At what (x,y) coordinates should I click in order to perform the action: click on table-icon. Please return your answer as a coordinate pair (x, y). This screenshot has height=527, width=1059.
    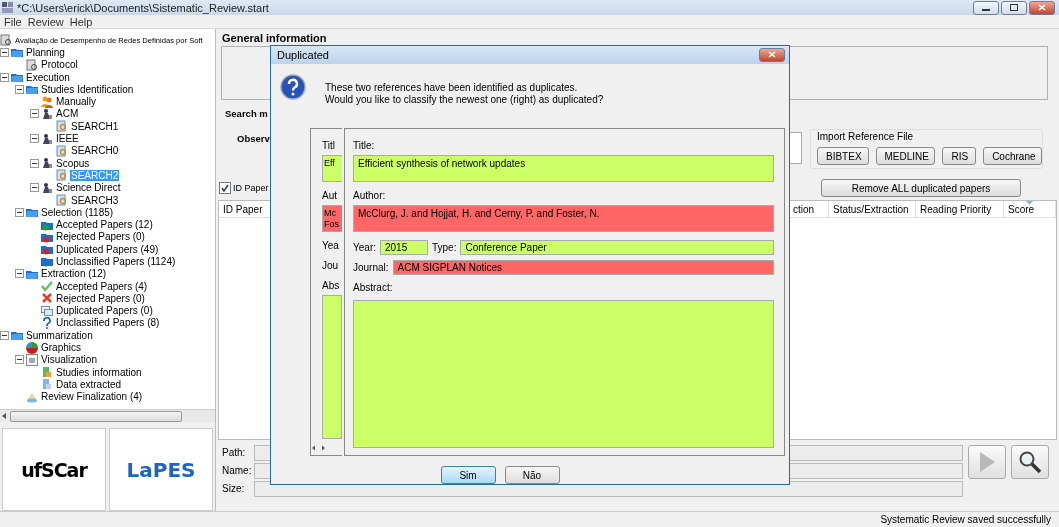
    Looking at the image, I should click on (47, 384).